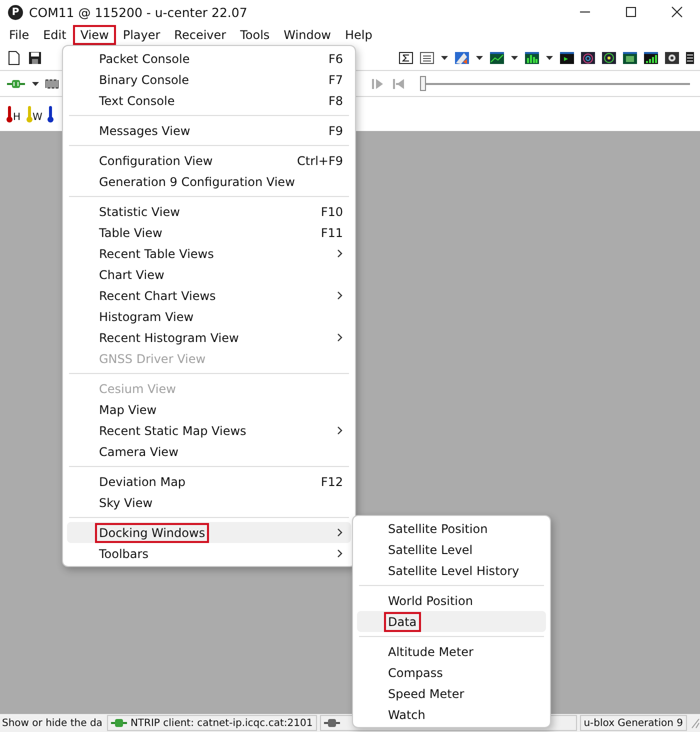 The height and width of the screenshot is (732, 700). I want to click on menu-item: Speed Meter, so click(451, 693).